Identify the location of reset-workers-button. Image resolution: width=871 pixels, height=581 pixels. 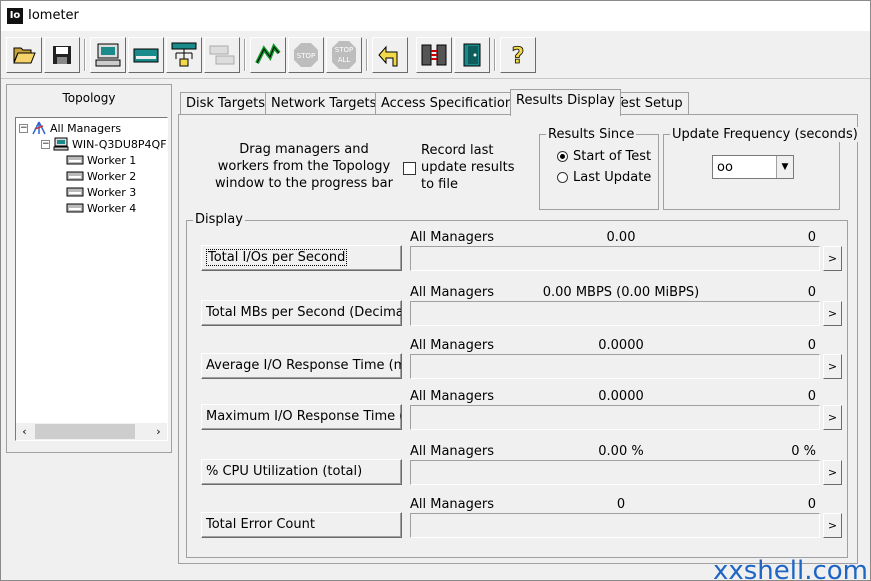
(390, 55).